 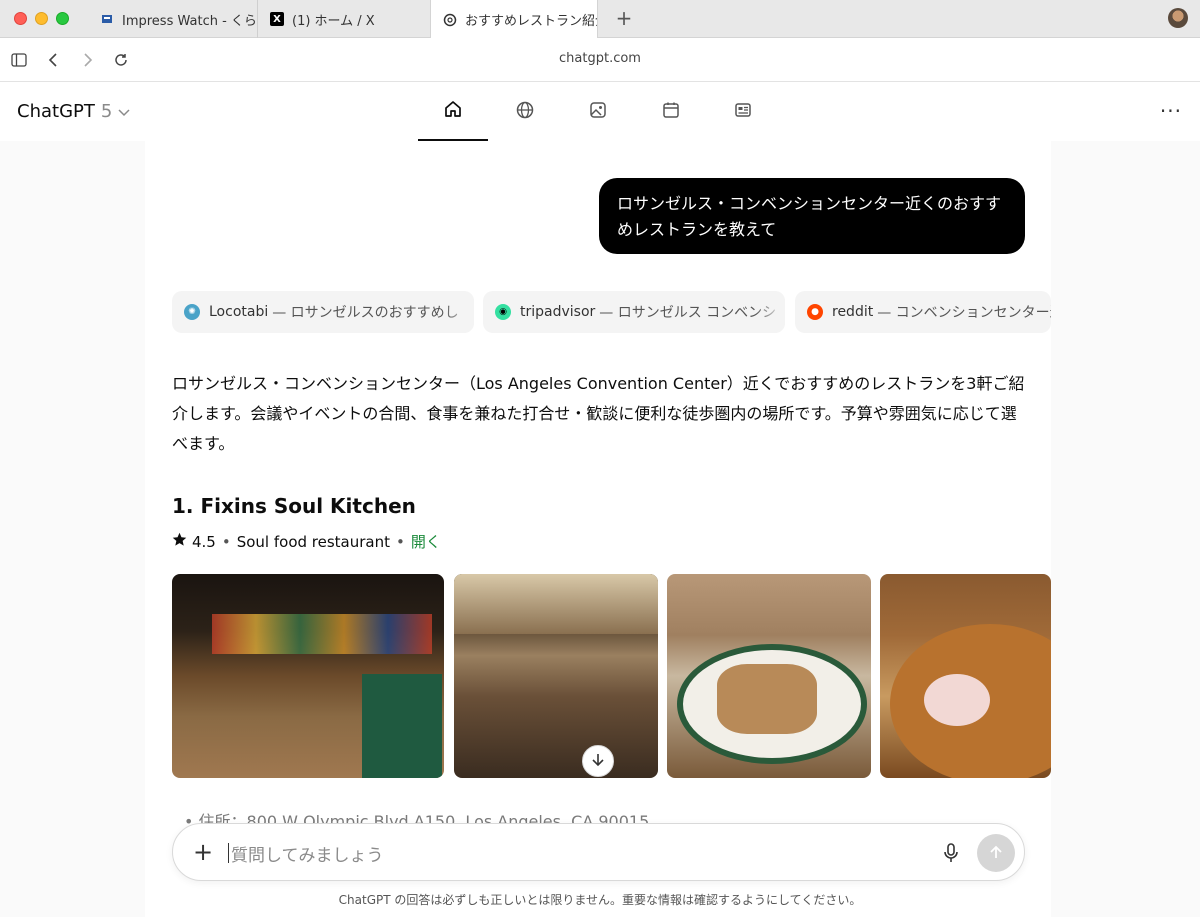 I want to click on home-icon, so click(x=453, y=111).